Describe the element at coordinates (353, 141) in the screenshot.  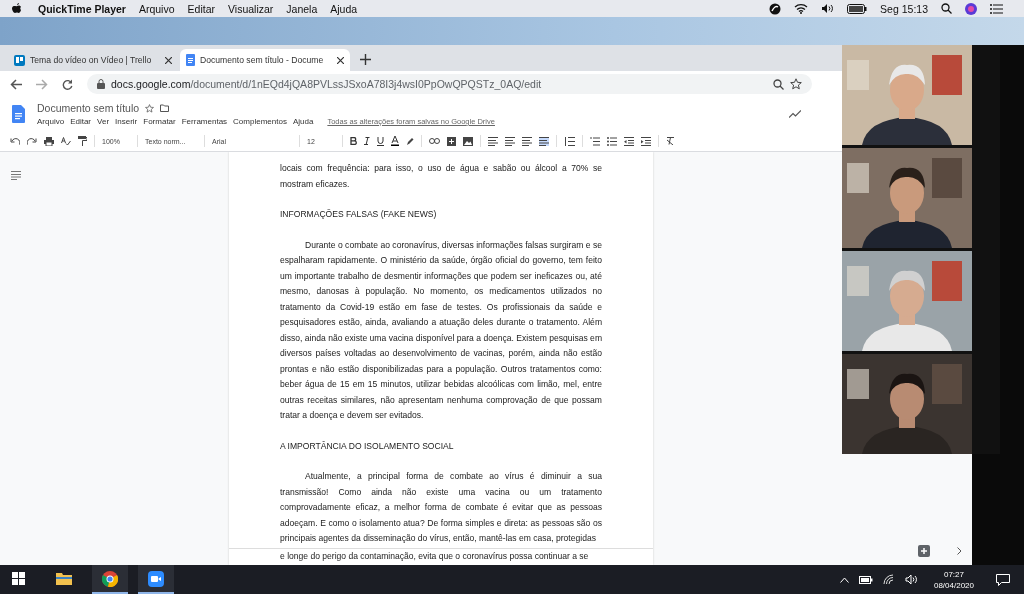
I see `bold-icon` at that location.